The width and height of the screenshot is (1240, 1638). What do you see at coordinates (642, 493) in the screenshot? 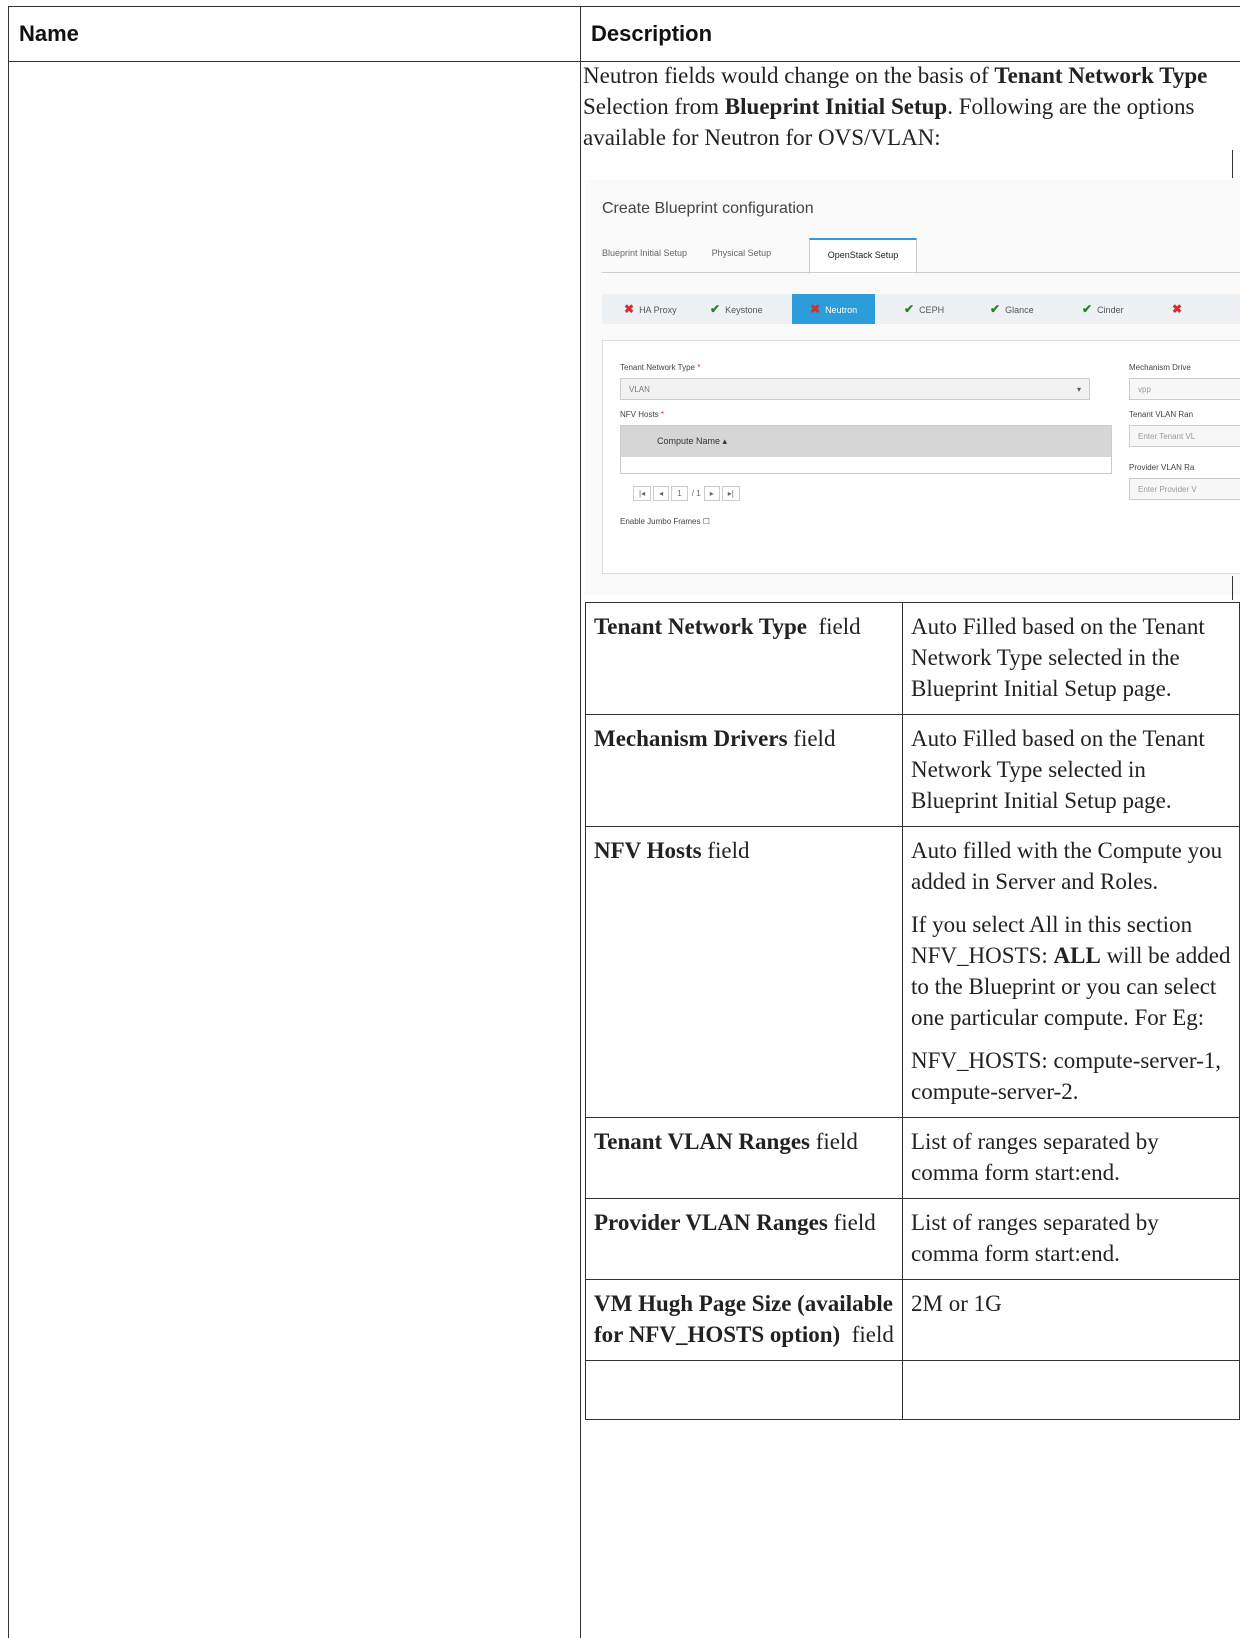
I see `first-page-icon: |◂` at bounding box center [642, 493].